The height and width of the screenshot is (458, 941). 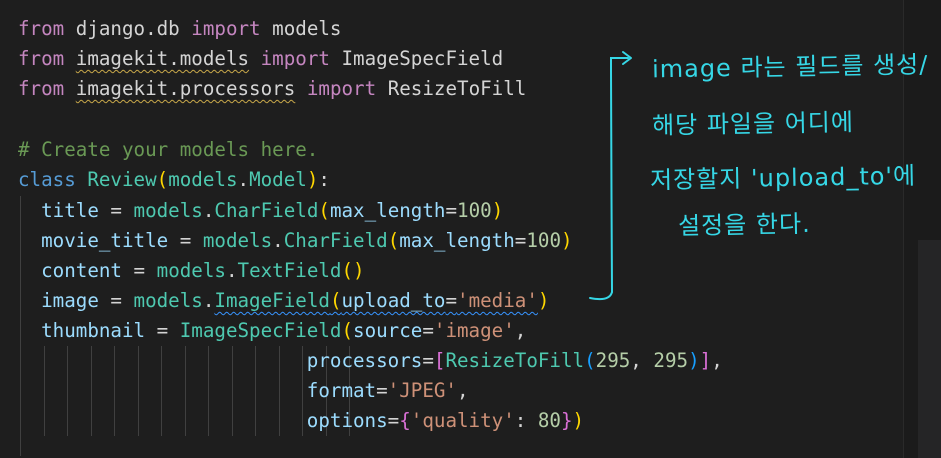 What do you see at coordinates (162, 58) in the screenshot?
I see `module-name: imagekit.models` at bounding box center [162, 58].